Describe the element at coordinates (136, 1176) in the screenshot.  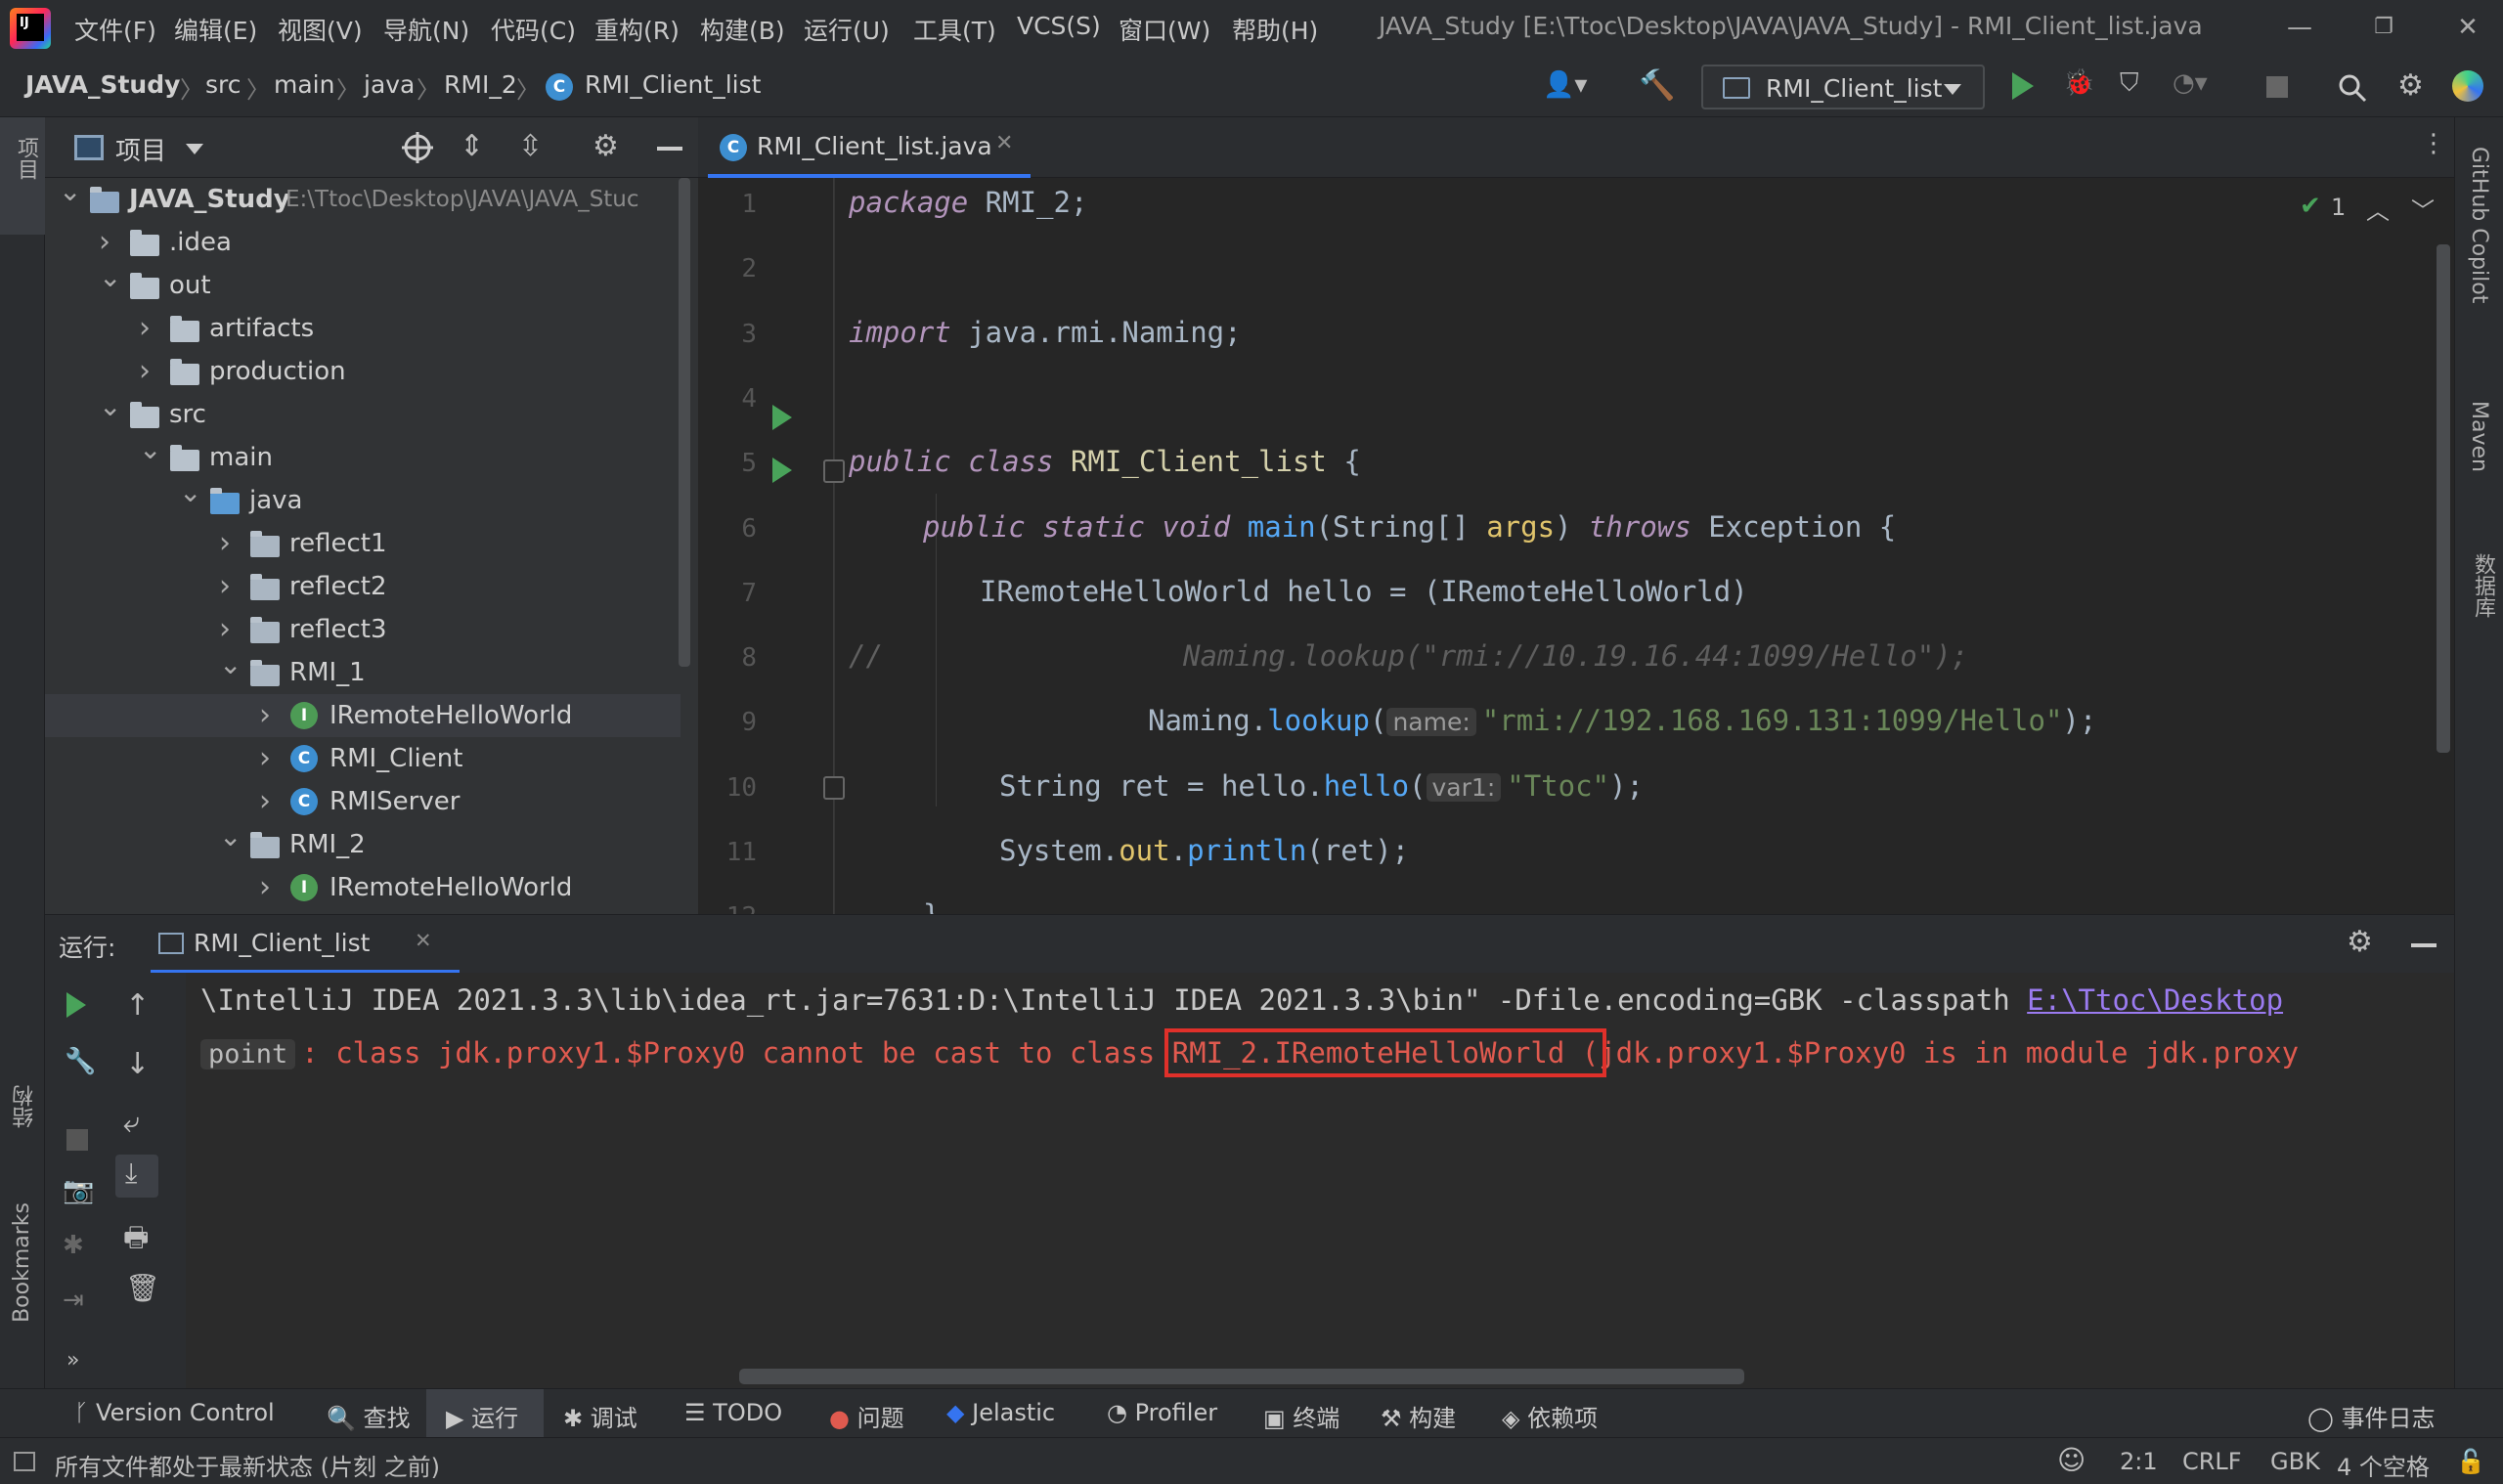
I see `scroll-to-end-button: ⤓` at that location.